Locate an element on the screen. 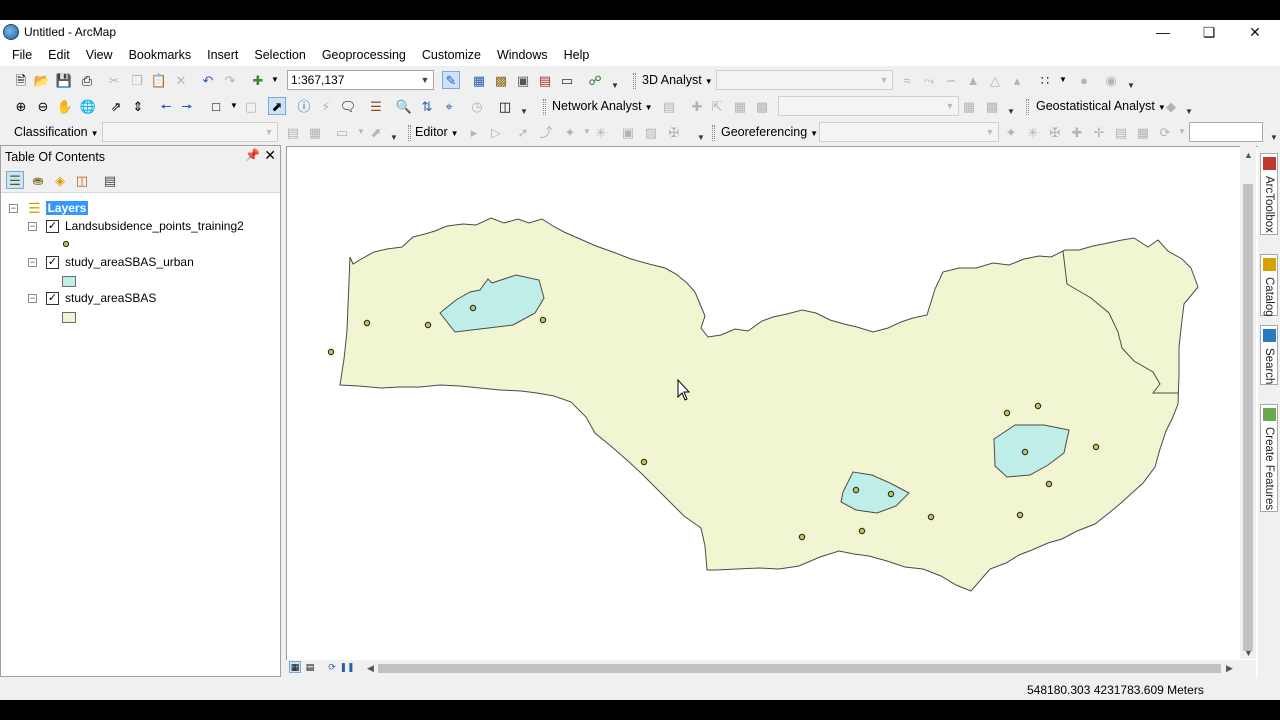  network-analyst-dropdown: Network Analyst ▼ is located at coordinates (602, 106).